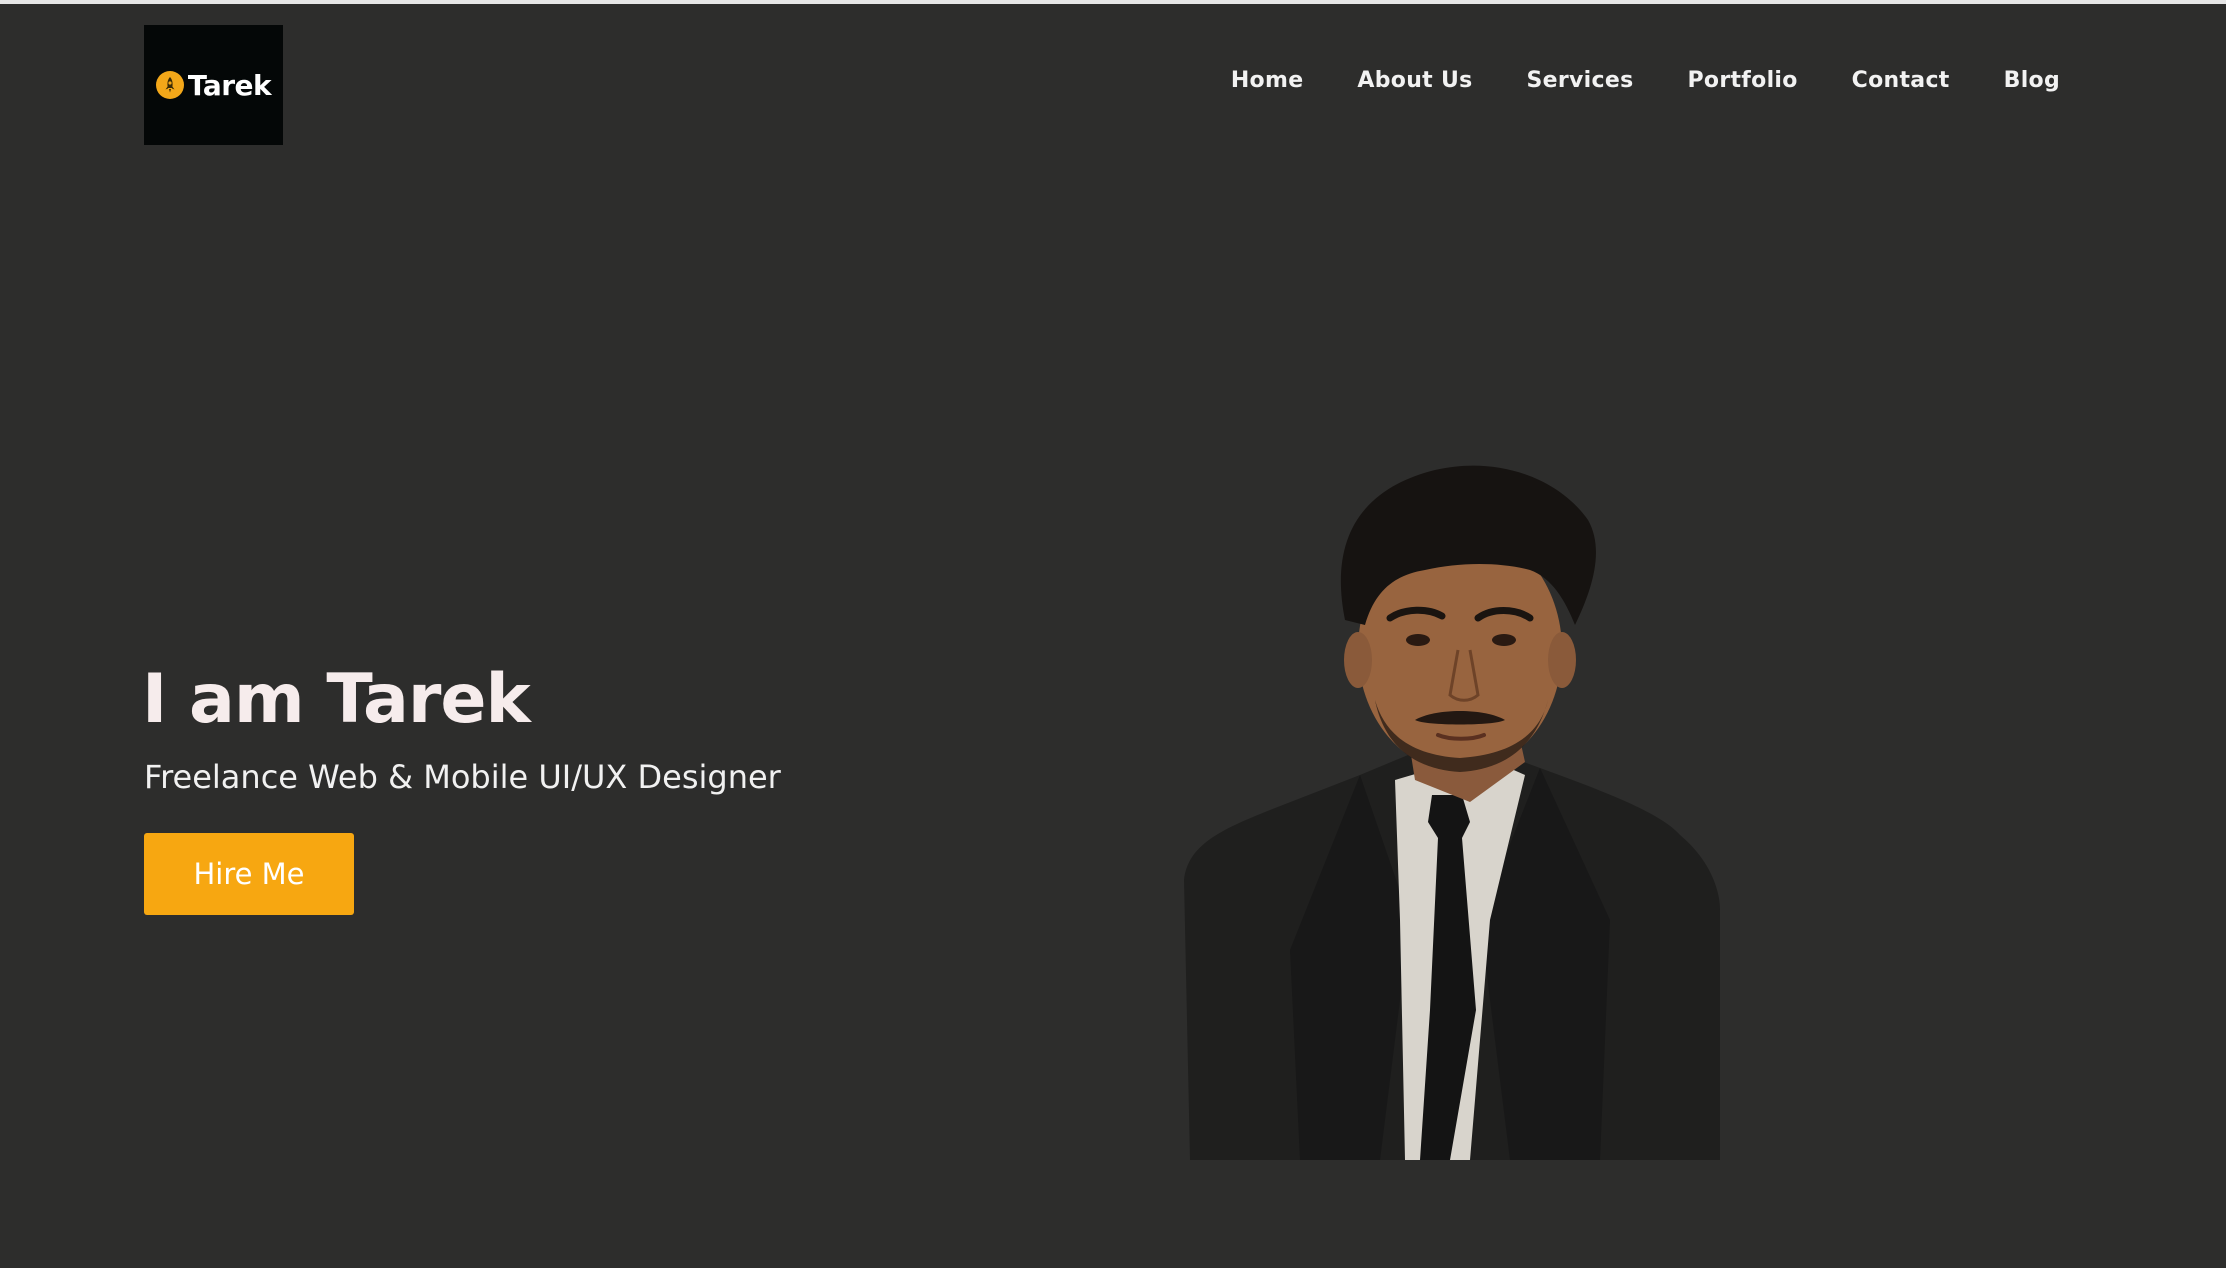 Image resolution: width=2226 pixels, height=1268 pixels. I want to click on nav-portfolio: Portfolio, so click(1742, 80).